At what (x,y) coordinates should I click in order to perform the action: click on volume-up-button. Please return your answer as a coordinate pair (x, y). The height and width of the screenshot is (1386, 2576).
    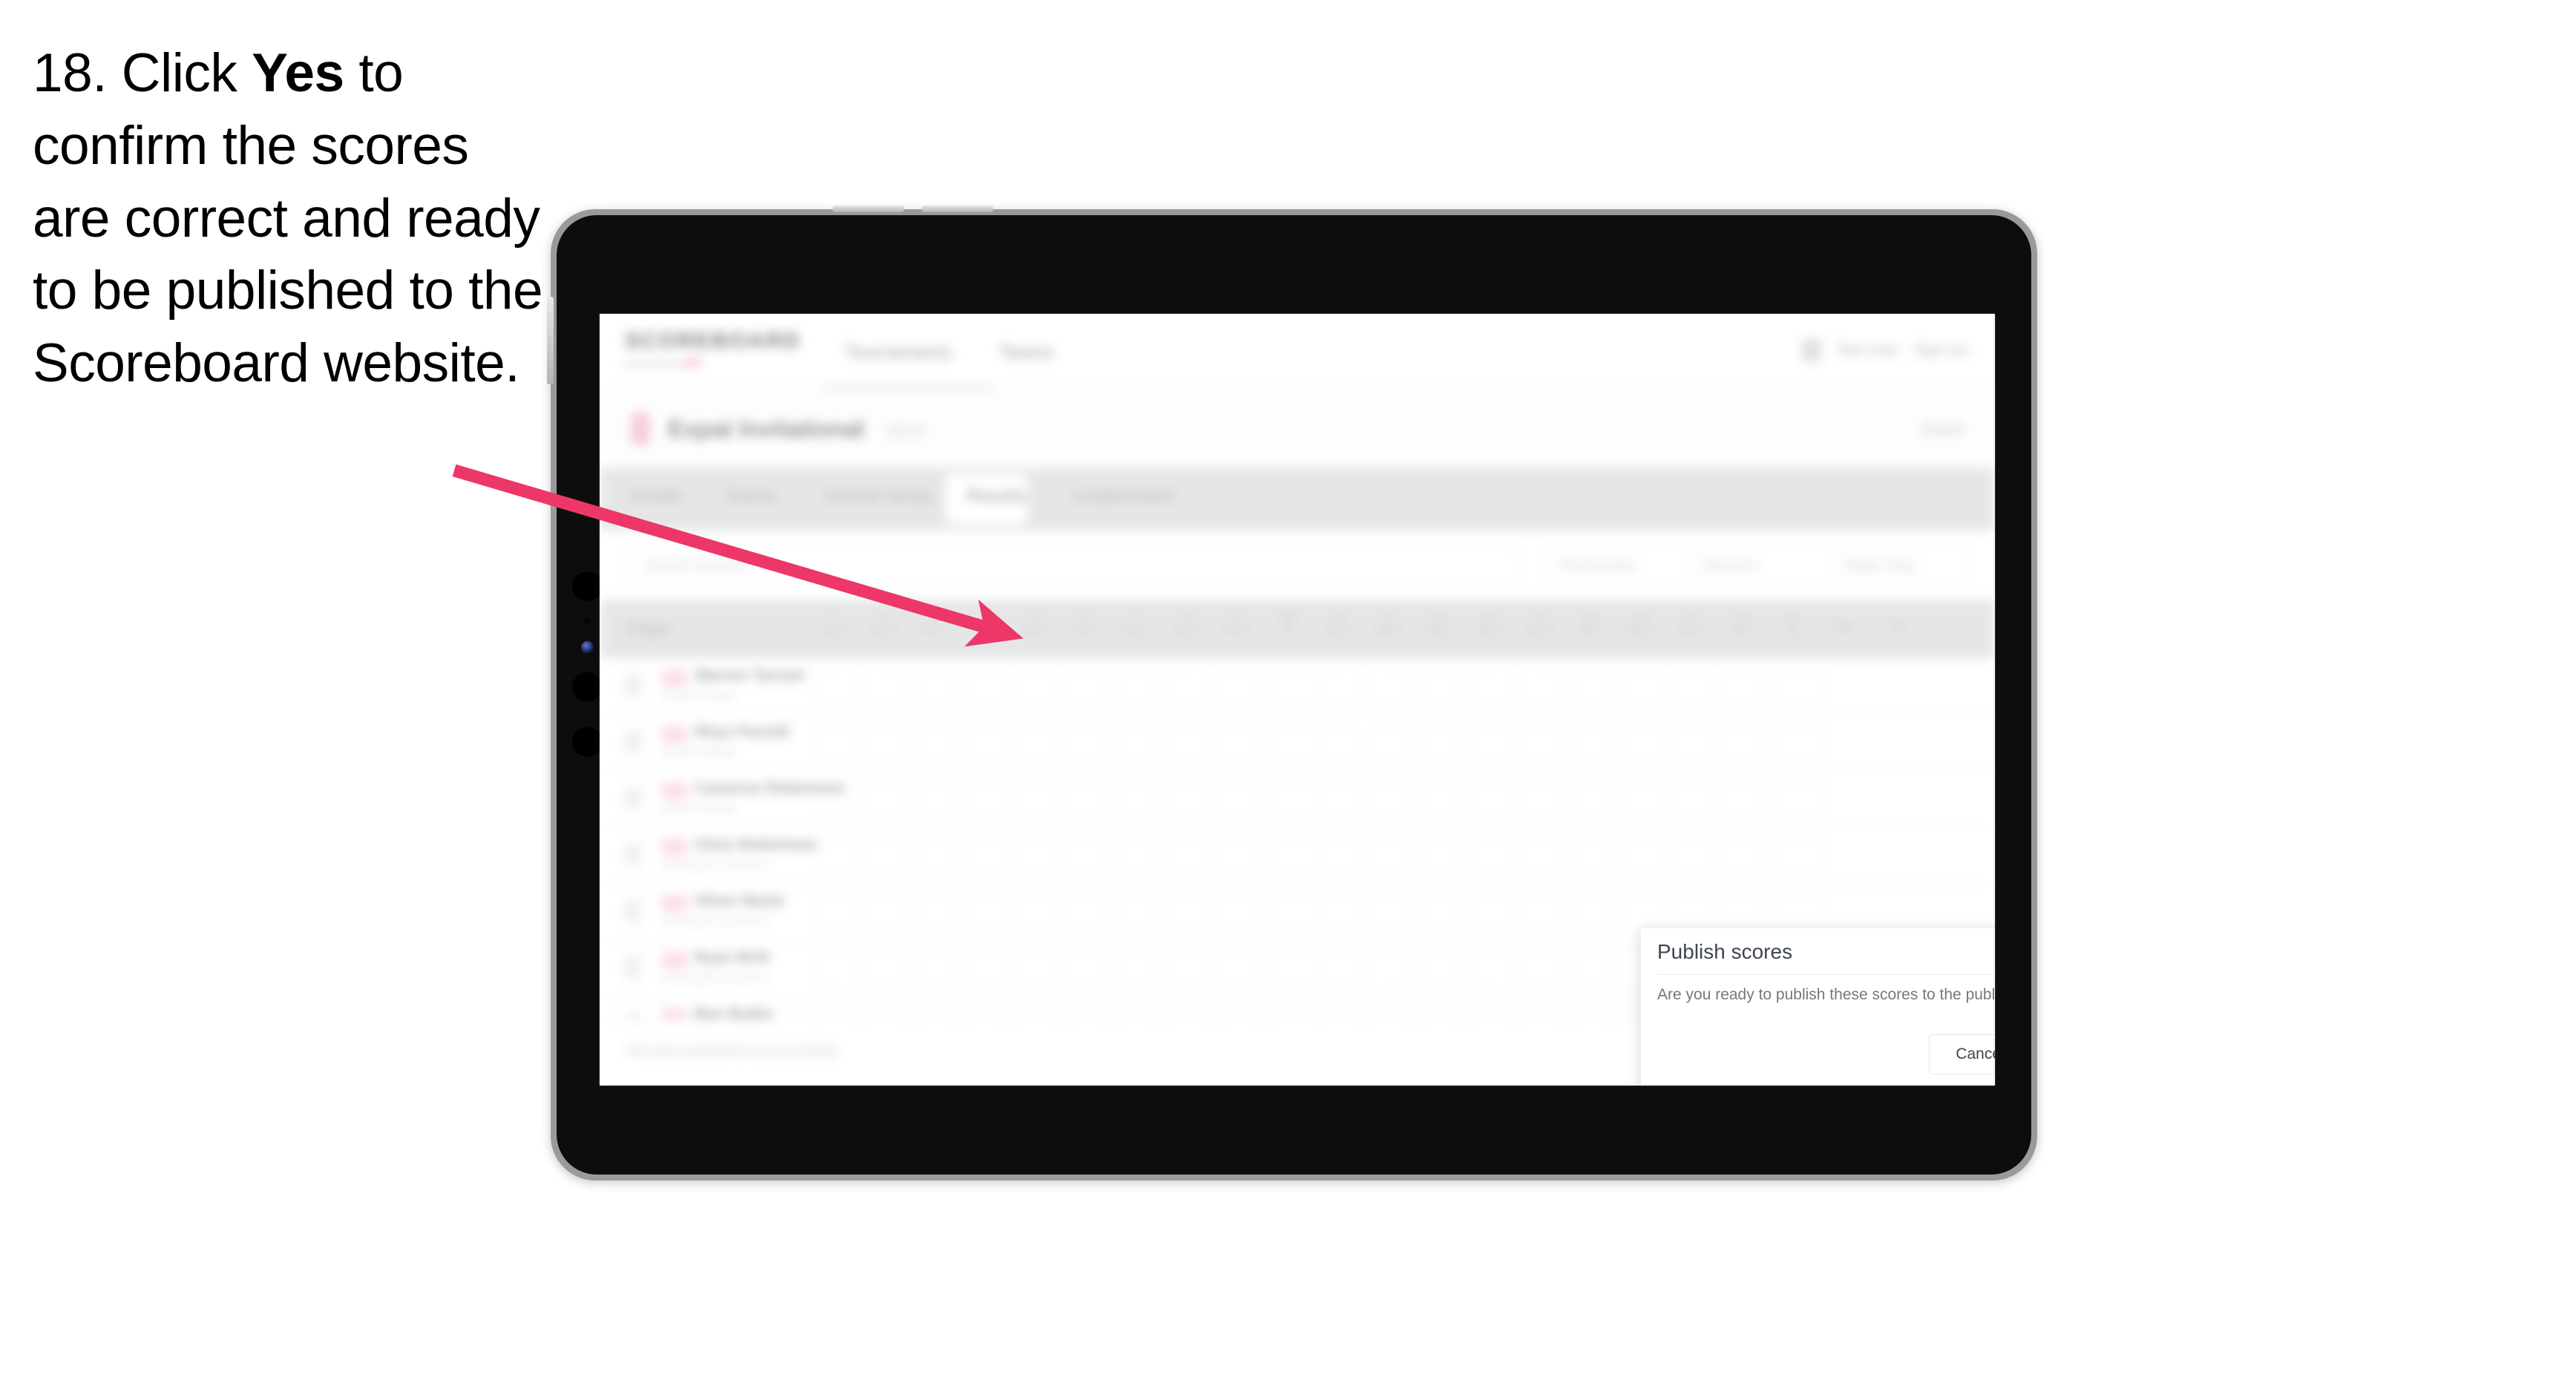
    Looking at the image, I should click on (868, 209).